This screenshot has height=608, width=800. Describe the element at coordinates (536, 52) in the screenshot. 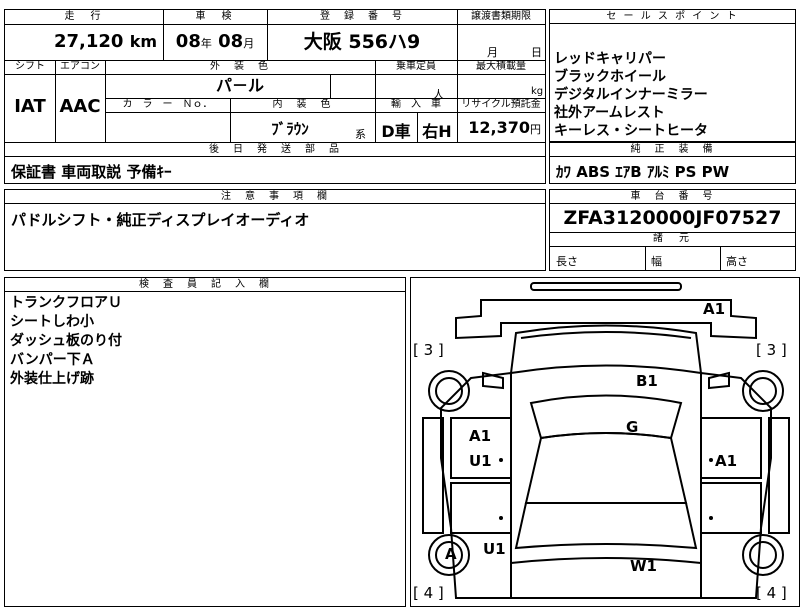

I see `transfer-day-unit: 日` at that location.